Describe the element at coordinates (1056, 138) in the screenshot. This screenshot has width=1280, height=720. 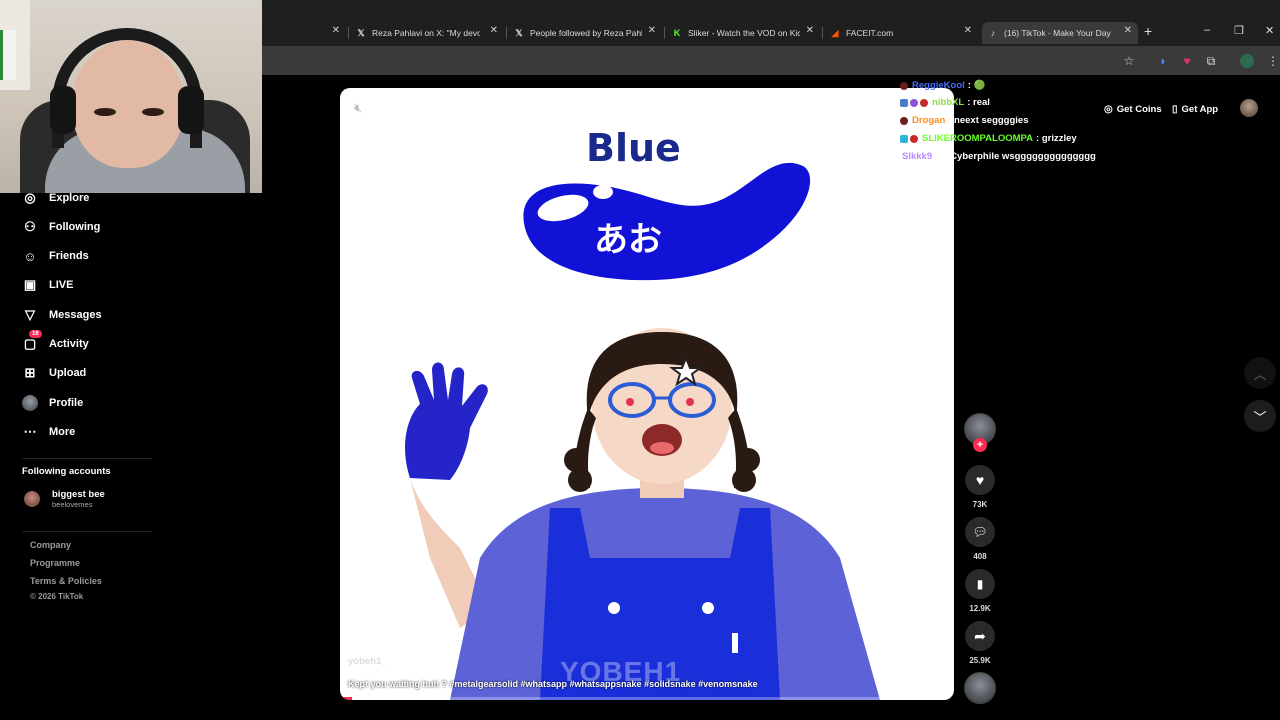
I see `chat-text: : grizzley` at that location.